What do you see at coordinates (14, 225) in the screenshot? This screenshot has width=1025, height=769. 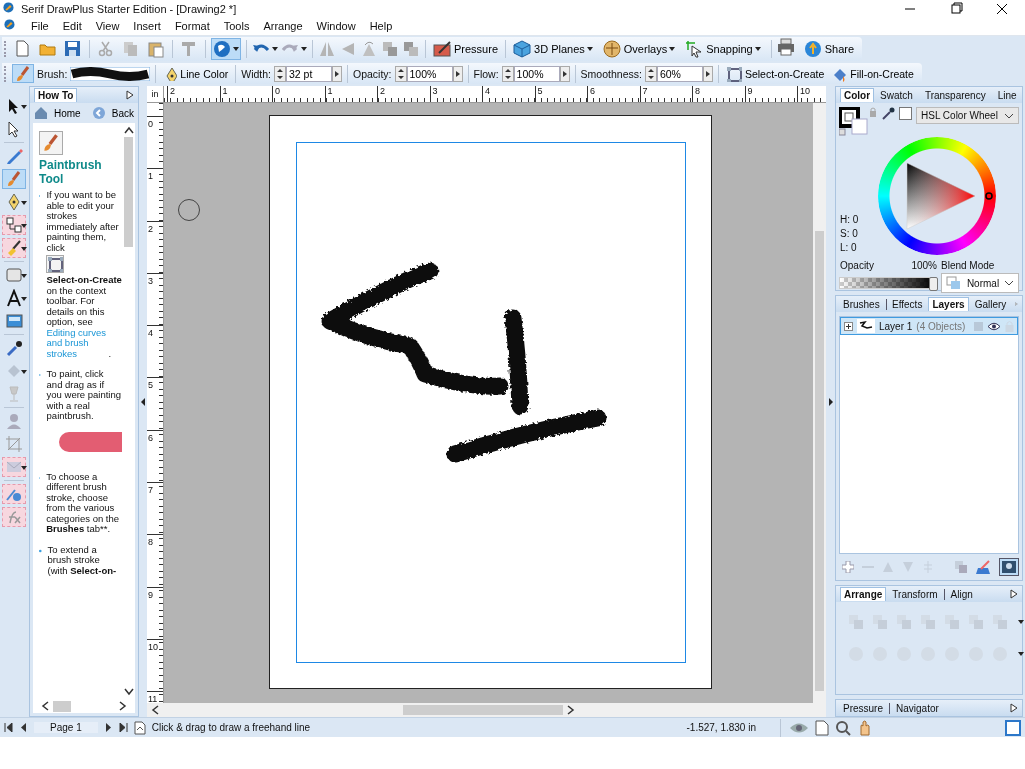 I see `connector-tool` at bounding box center [14, 225].